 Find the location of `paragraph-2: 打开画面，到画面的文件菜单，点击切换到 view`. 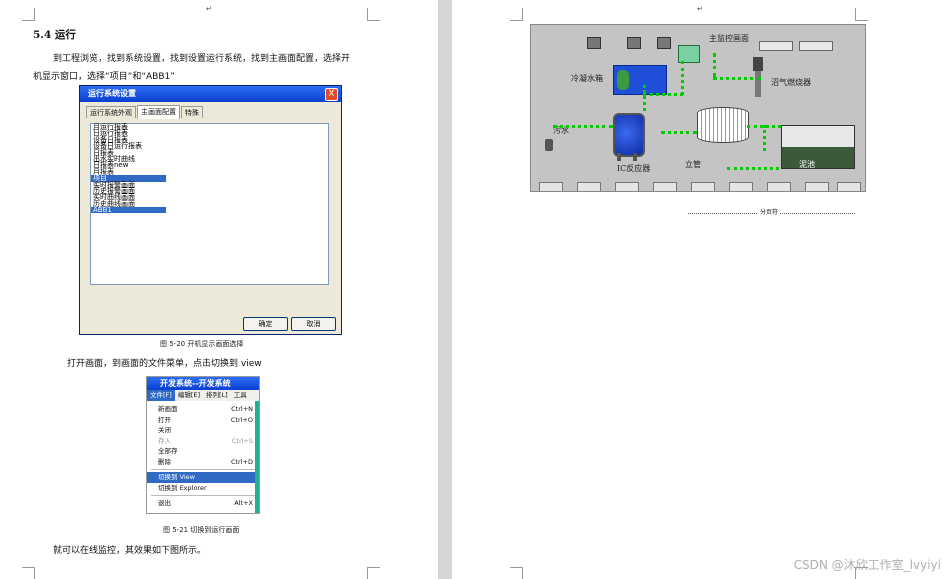

paragraph-2: 打开画面，到画面的文件菜单，点击切换到 view is located at coordinates (164, 364).